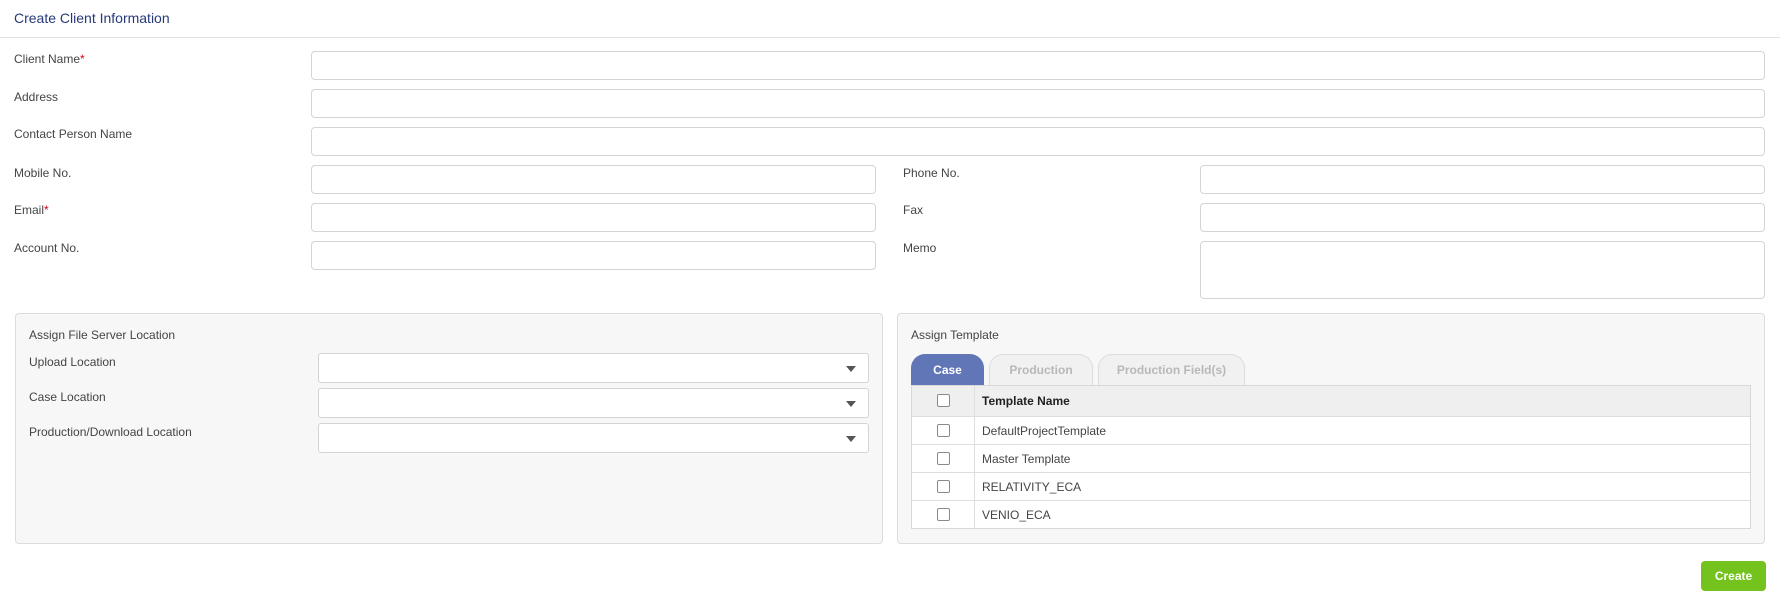  I want to click on address-label: Address, so click(36, 97).